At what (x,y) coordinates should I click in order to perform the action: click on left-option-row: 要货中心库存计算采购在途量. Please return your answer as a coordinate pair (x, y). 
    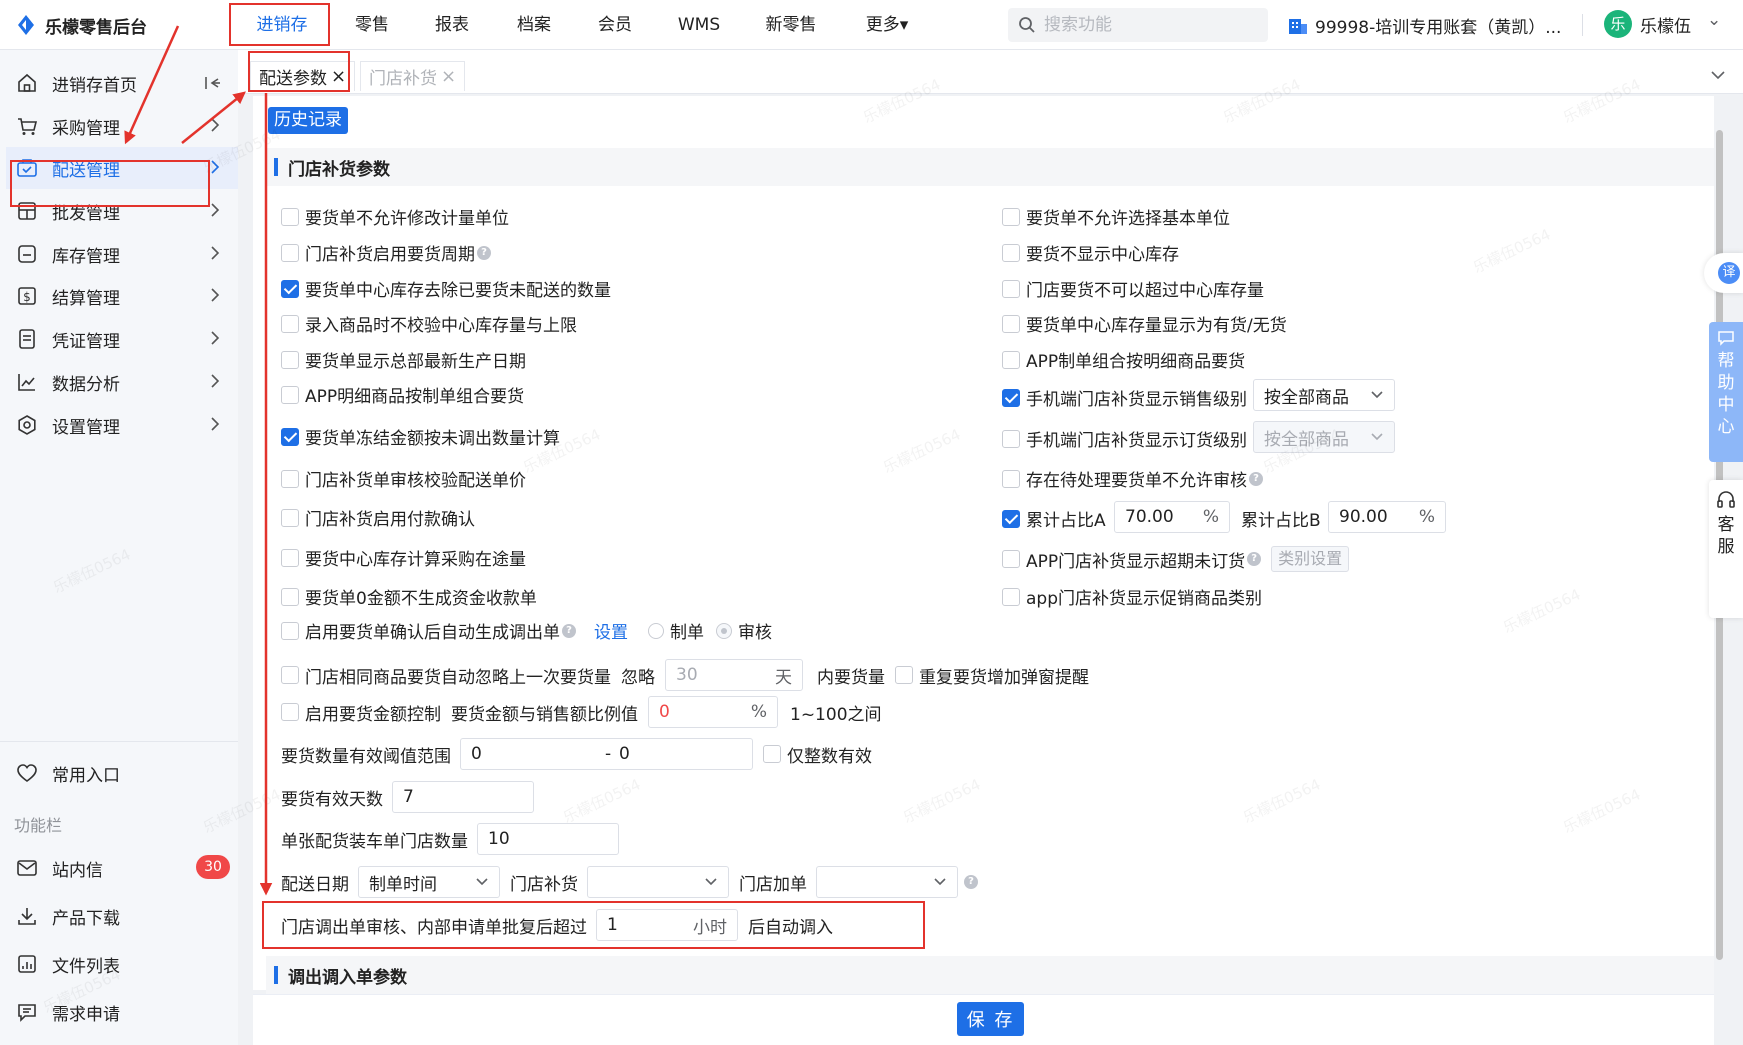
    Looking at the image, I should click on (403, 557).